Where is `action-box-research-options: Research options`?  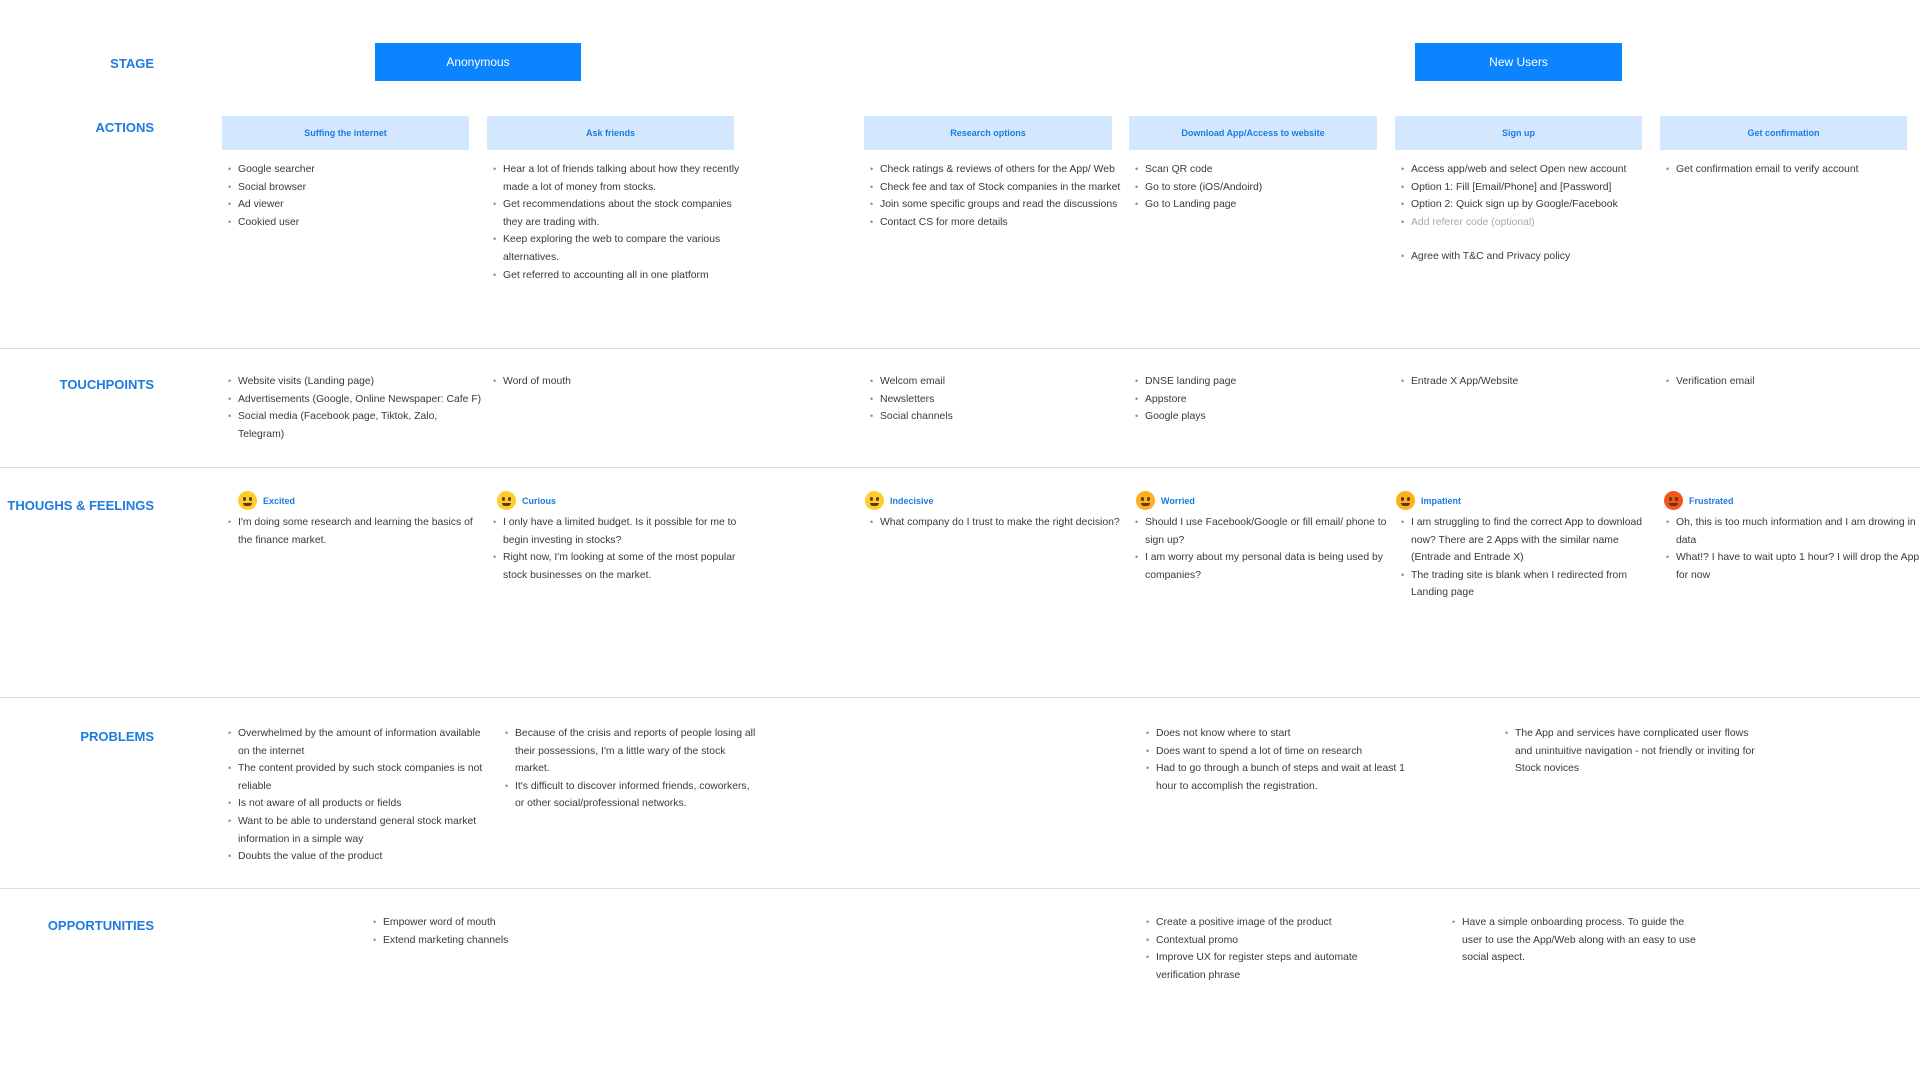 action-box-research-options: Research options is located at coordinates (988, 133).